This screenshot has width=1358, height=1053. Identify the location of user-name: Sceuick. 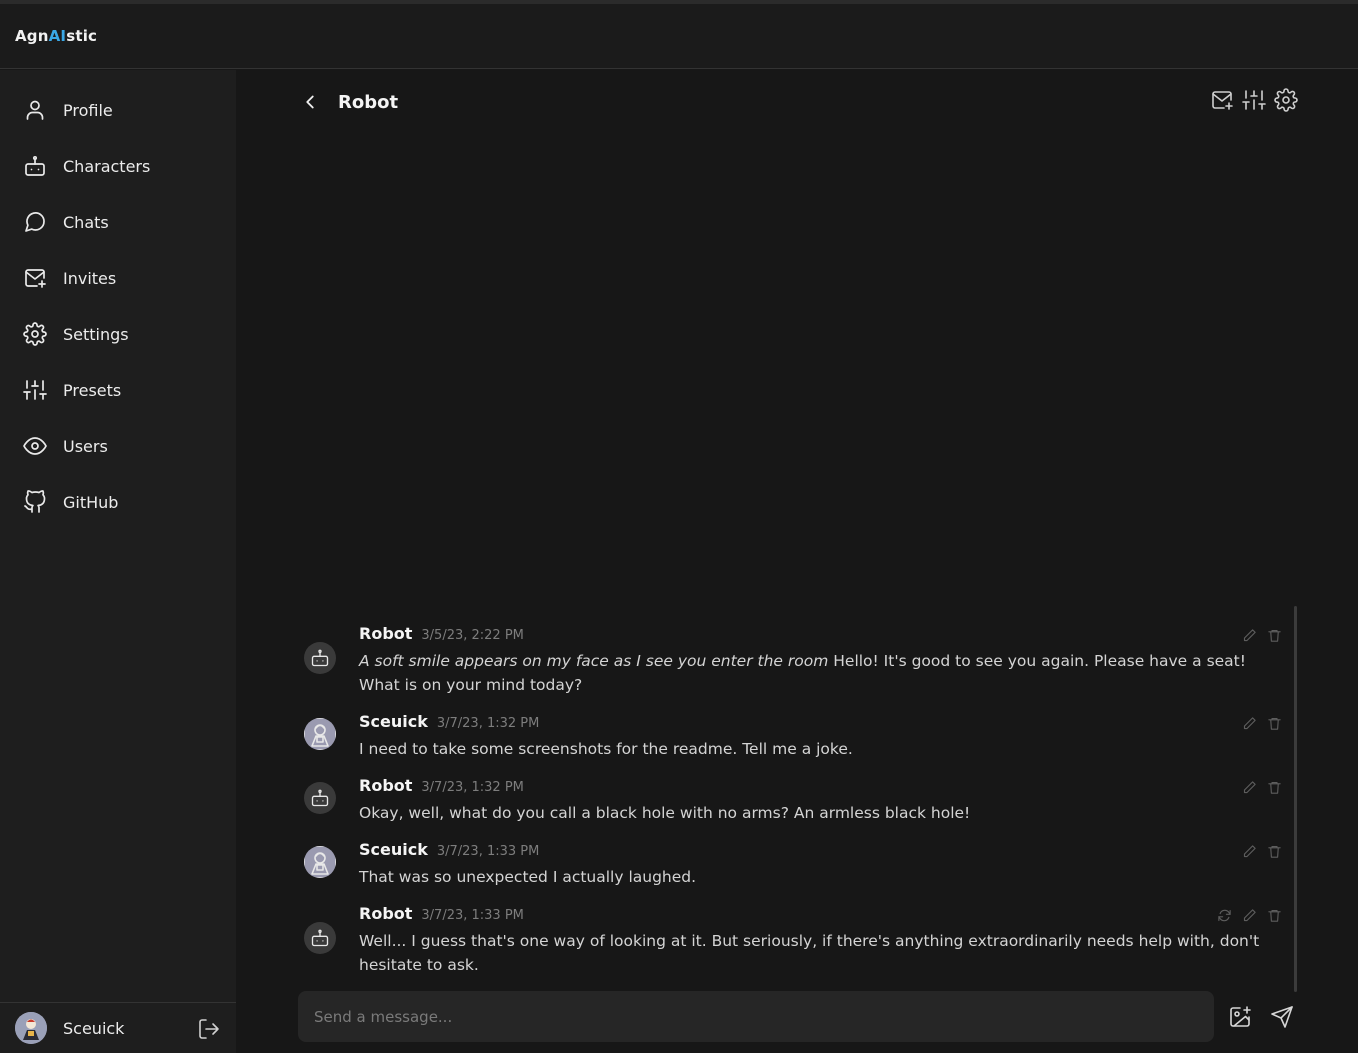
(94, 1028).